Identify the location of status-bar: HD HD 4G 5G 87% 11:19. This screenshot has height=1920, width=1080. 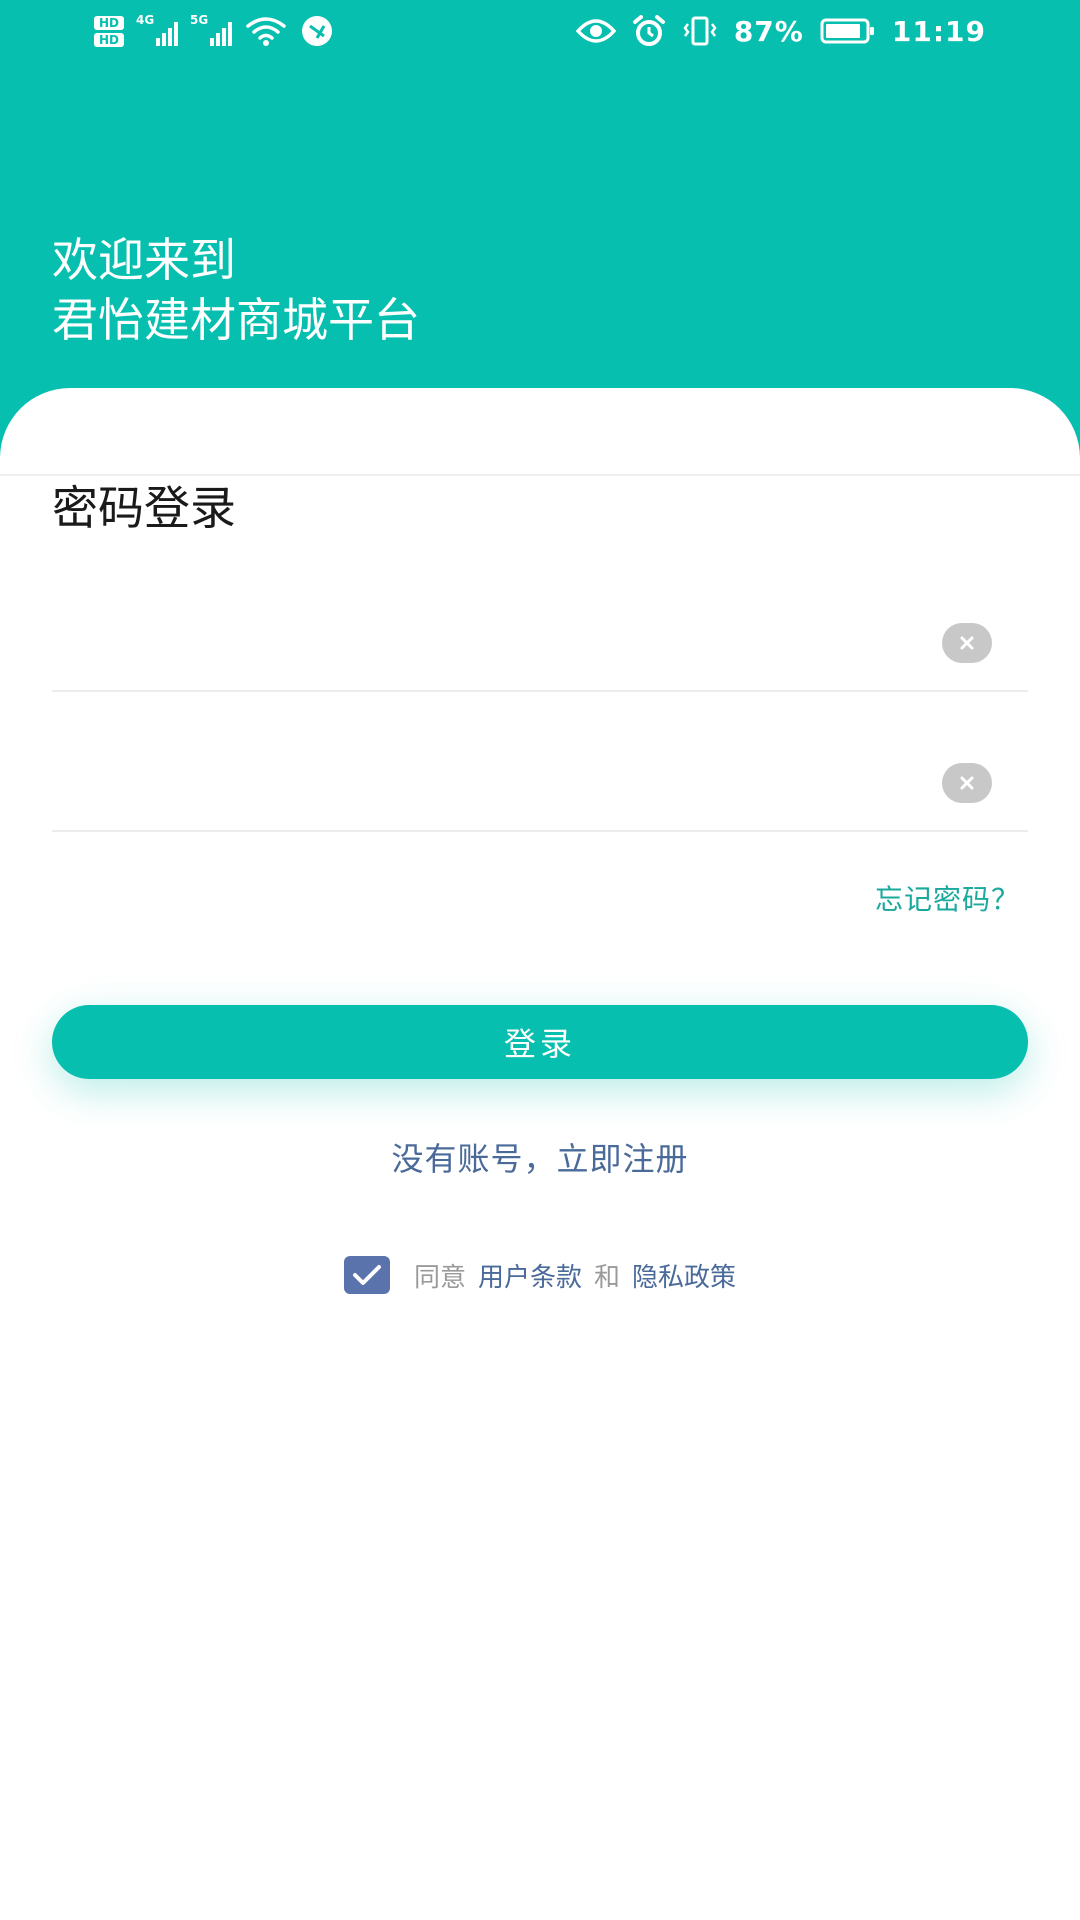
(540, 30).